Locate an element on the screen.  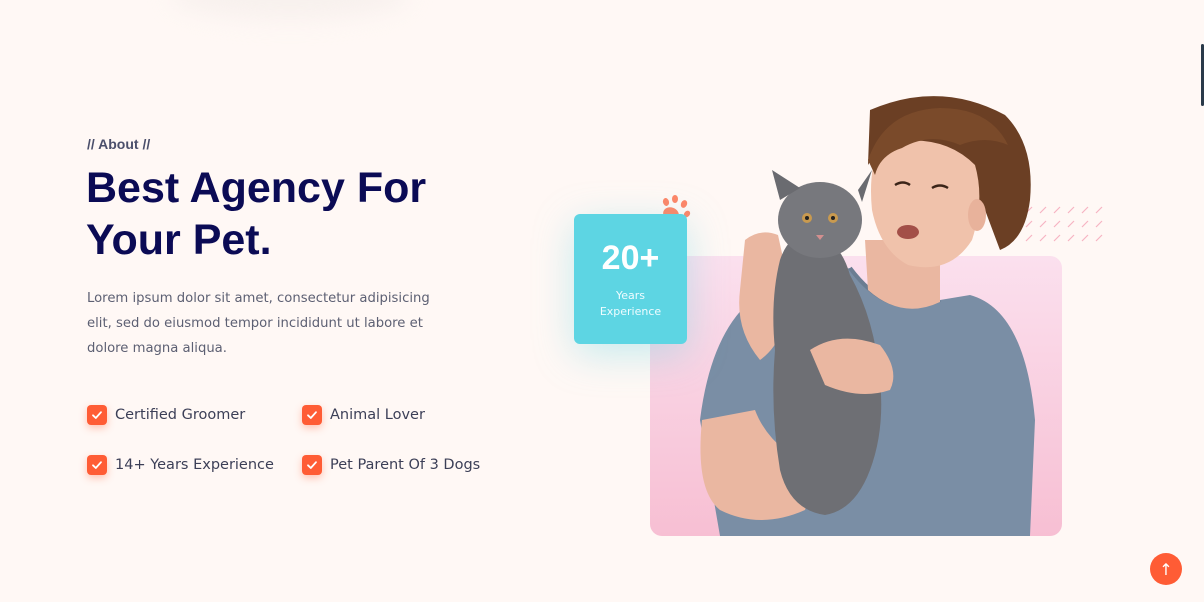
feature-label: Certified Groomer is located at coordinates (180, 415).